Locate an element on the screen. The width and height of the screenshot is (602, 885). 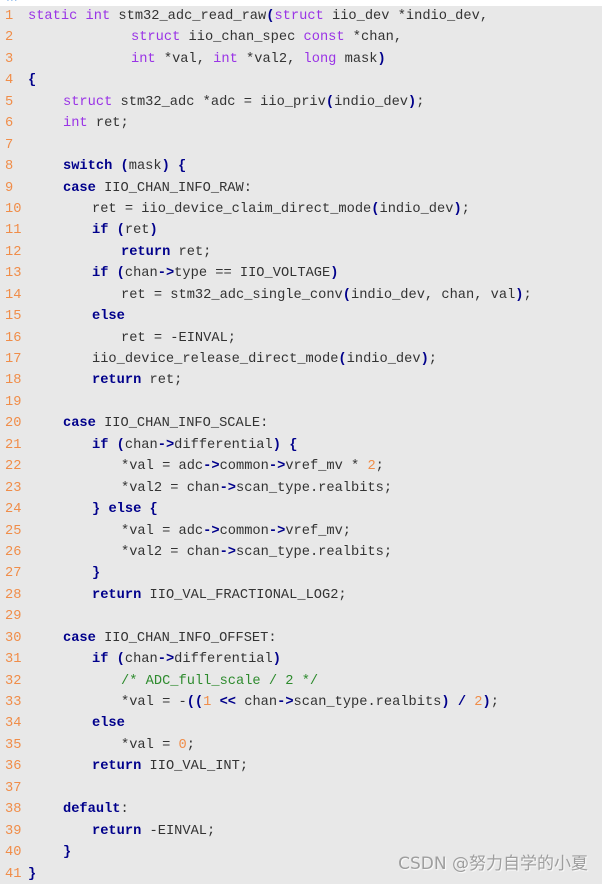
code-line: 24} else { is located at coordinates (301, 509).